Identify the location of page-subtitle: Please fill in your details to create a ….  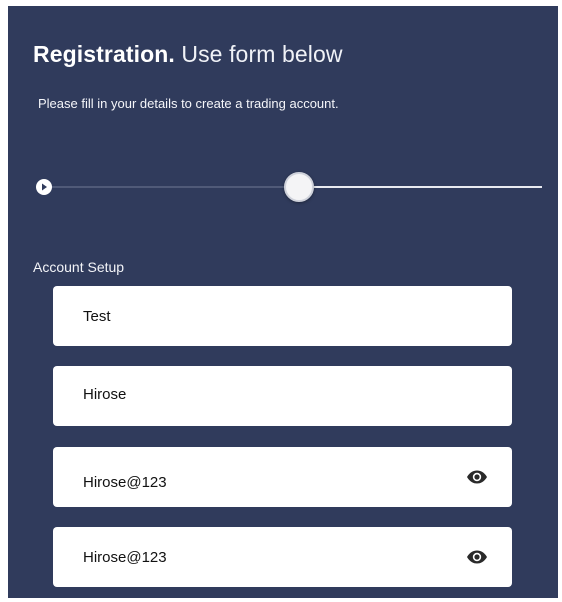
(188, 103).